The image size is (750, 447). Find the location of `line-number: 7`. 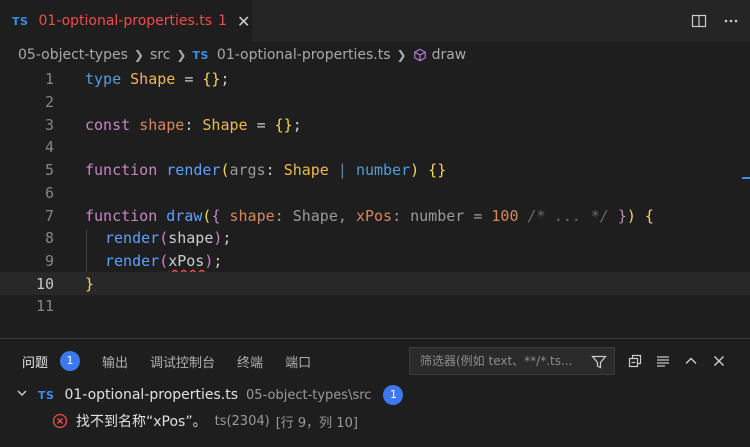

line-number: 7 is located at coordinates (49, 215).